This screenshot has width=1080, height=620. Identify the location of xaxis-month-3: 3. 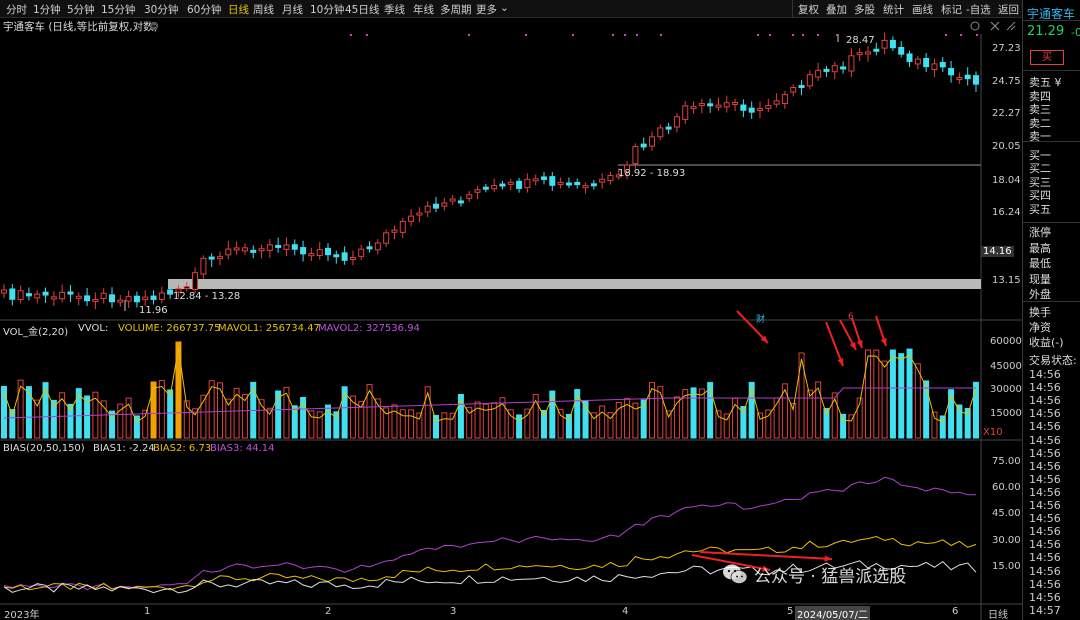
(453, 611).